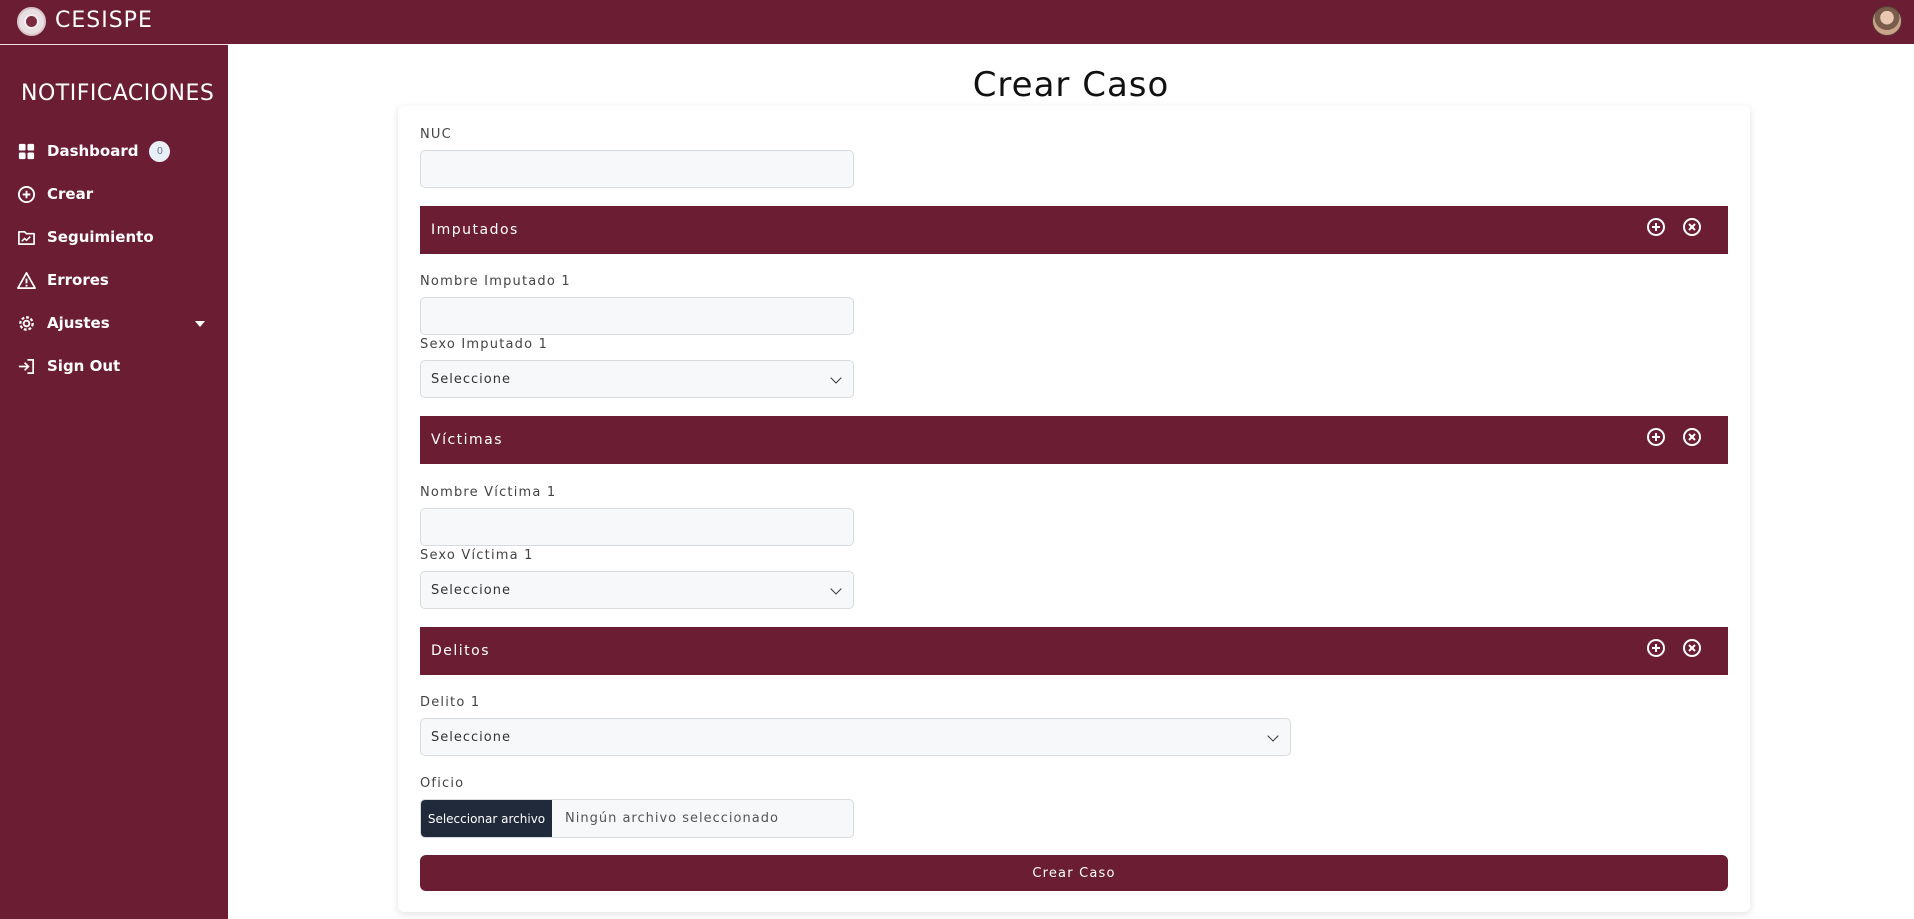  I want to click on sidebar-item-label: Dashboard, so click(93, 151).